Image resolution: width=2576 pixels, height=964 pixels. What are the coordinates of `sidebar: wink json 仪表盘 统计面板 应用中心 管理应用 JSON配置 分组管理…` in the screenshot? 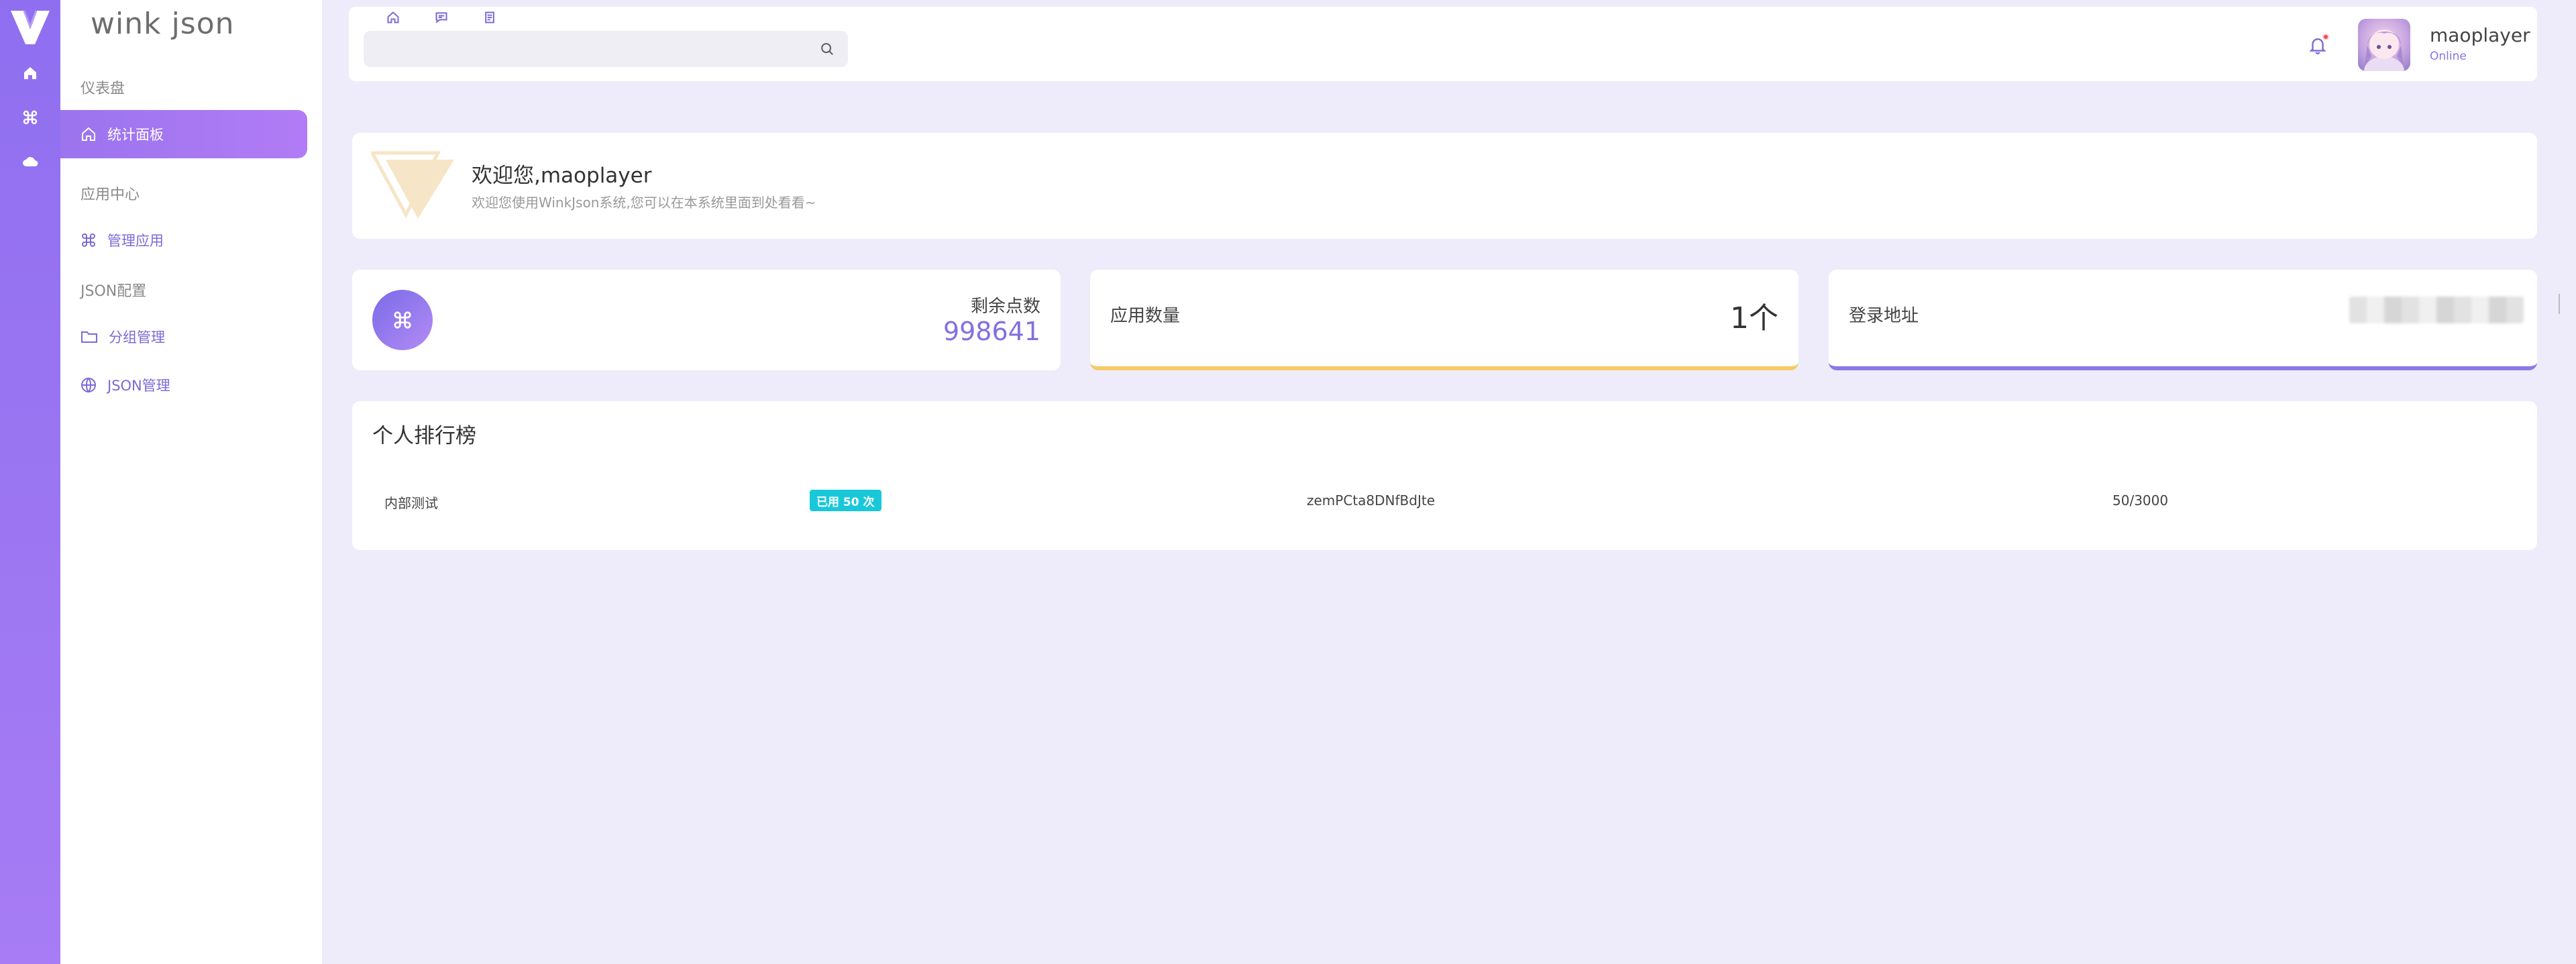 It's located at (191, 482).